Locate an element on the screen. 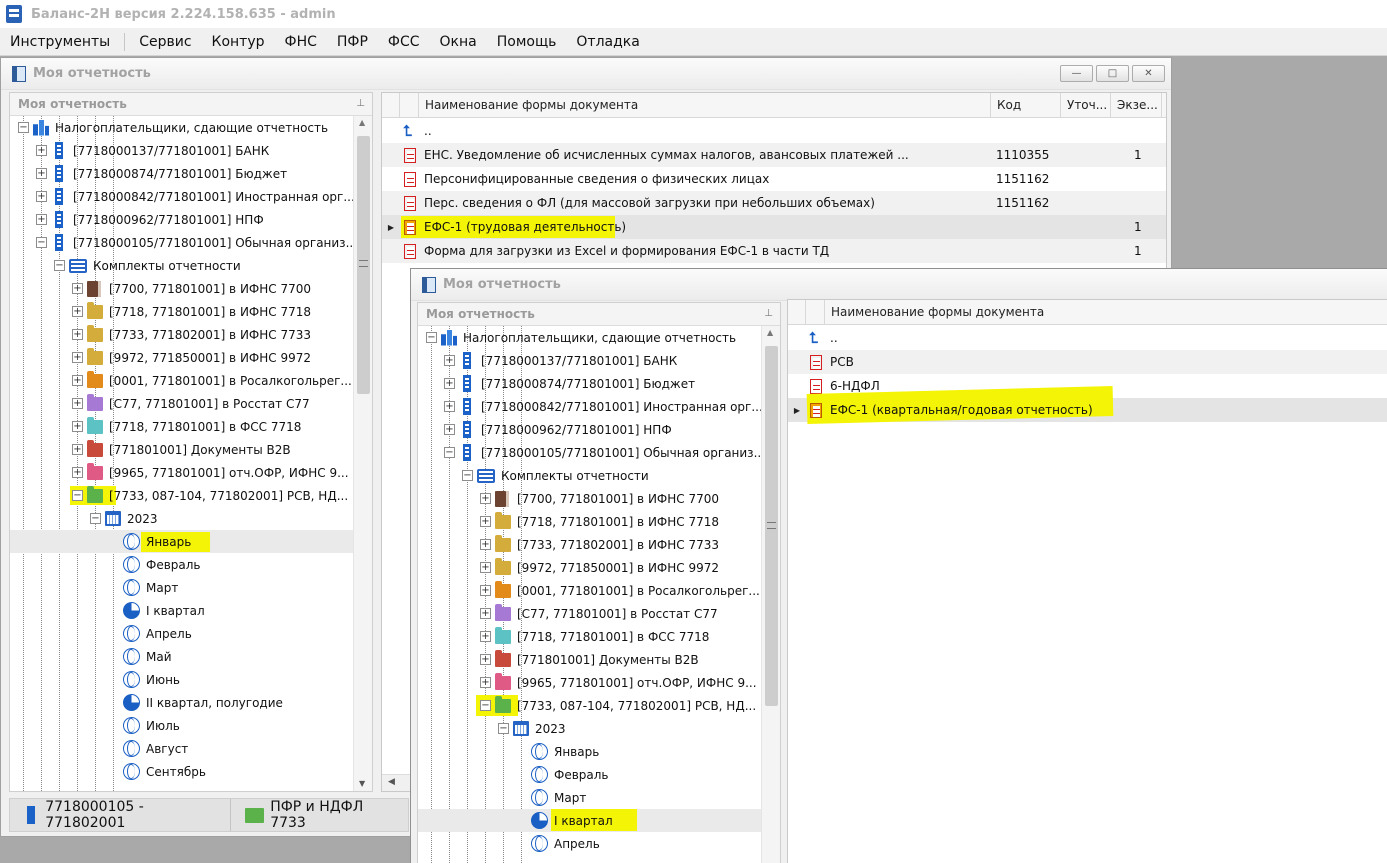  menu-fss: ФСС is located at coordinates (404, 42).